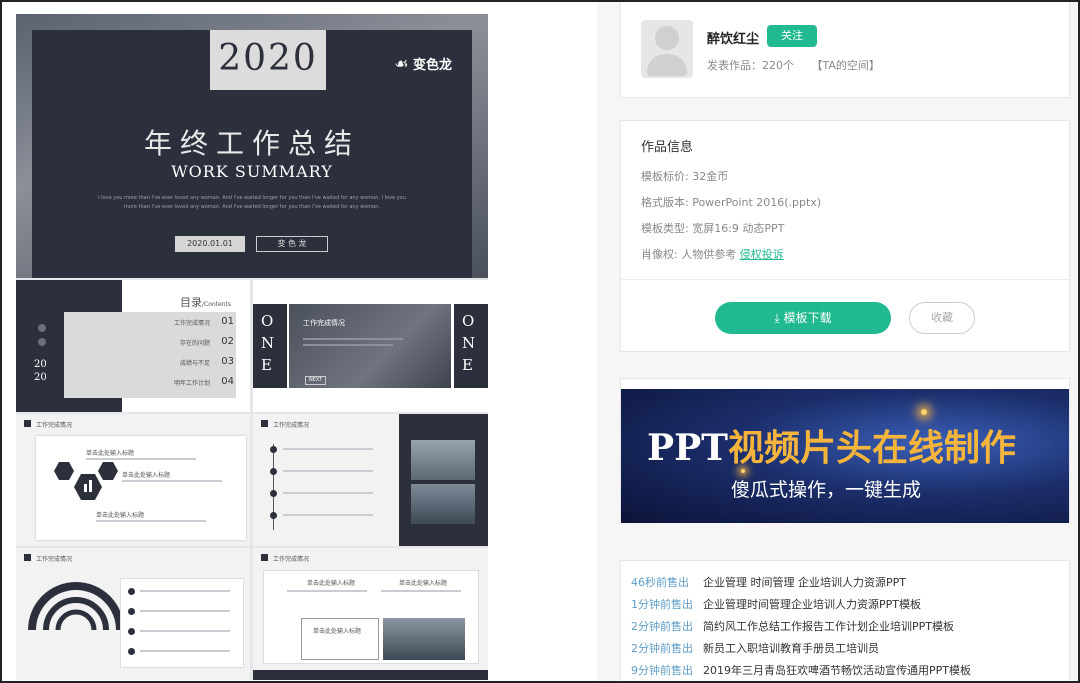  I want to click on avatar, so click(667, 49).